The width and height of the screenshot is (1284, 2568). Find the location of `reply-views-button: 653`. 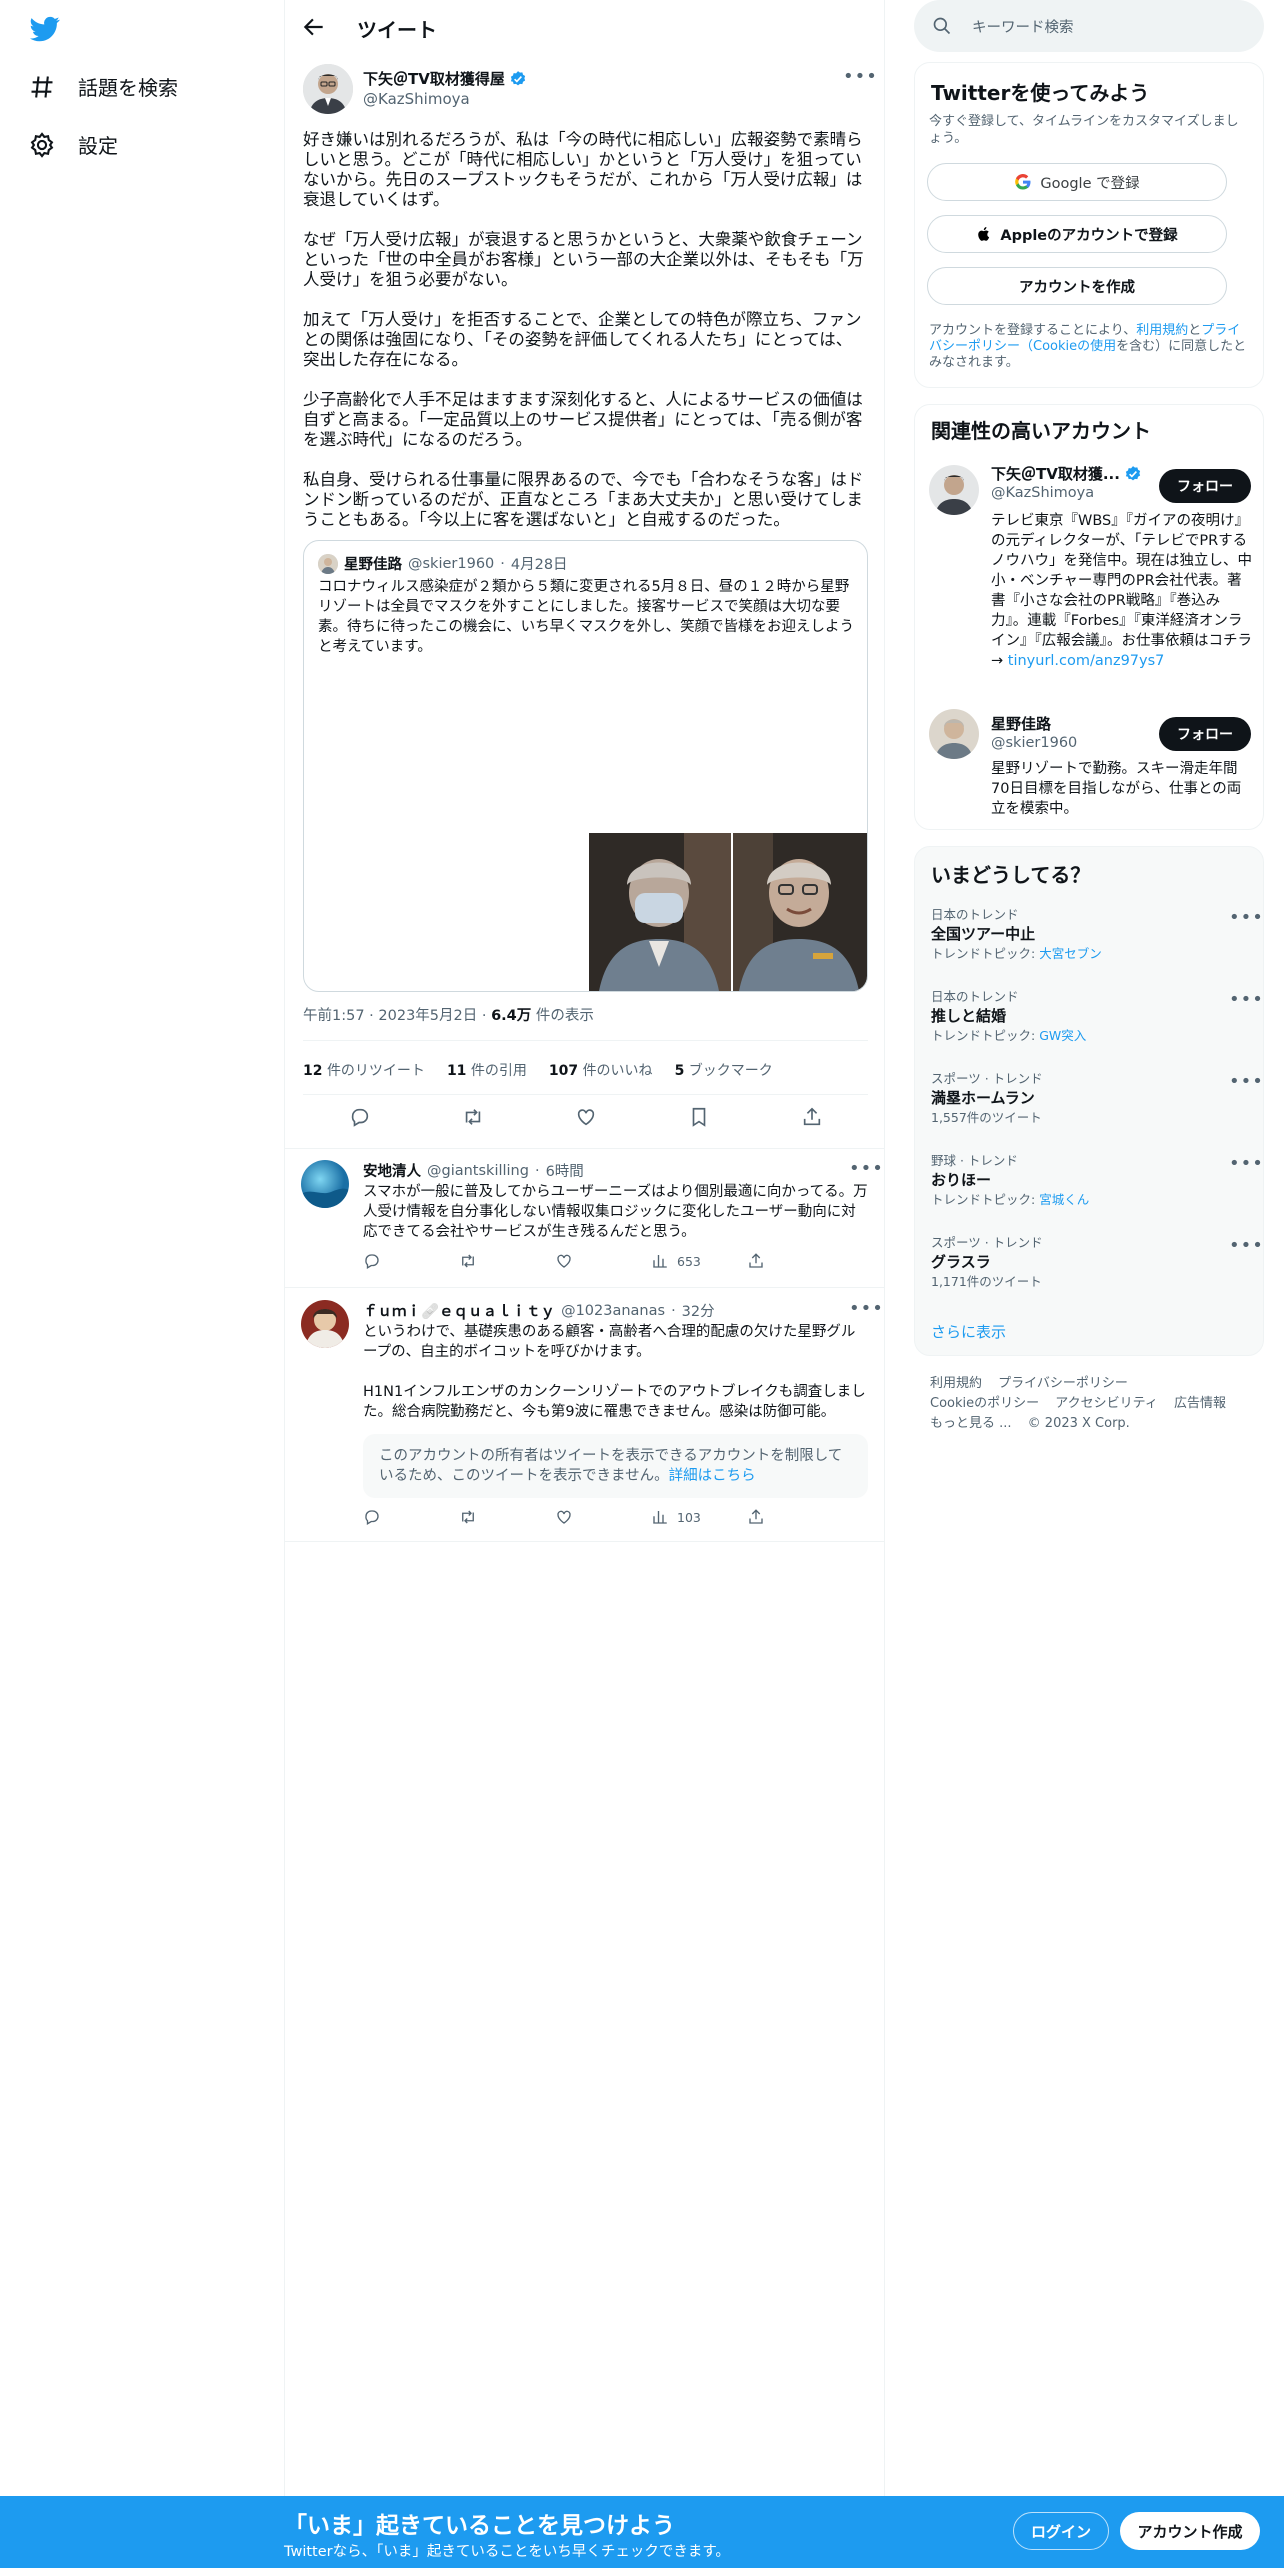

reply-views-button: 653 is located at coordinates (699, 1261).